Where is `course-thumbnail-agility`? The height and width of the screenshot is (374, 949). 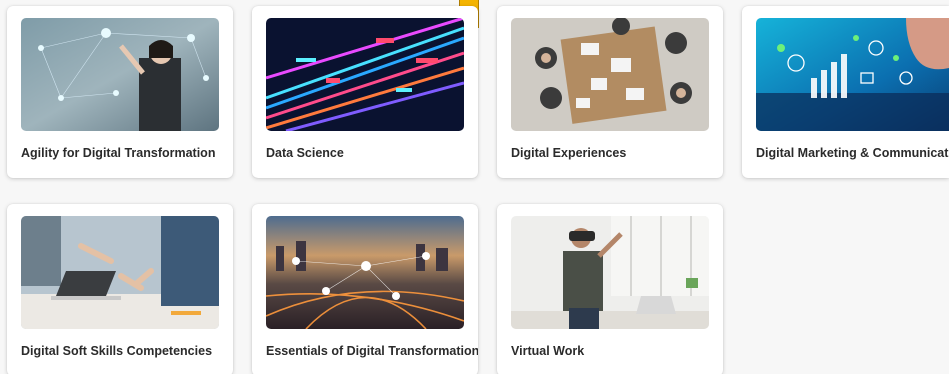
course-thumbnail-agility is located at coordinates (120, 74).